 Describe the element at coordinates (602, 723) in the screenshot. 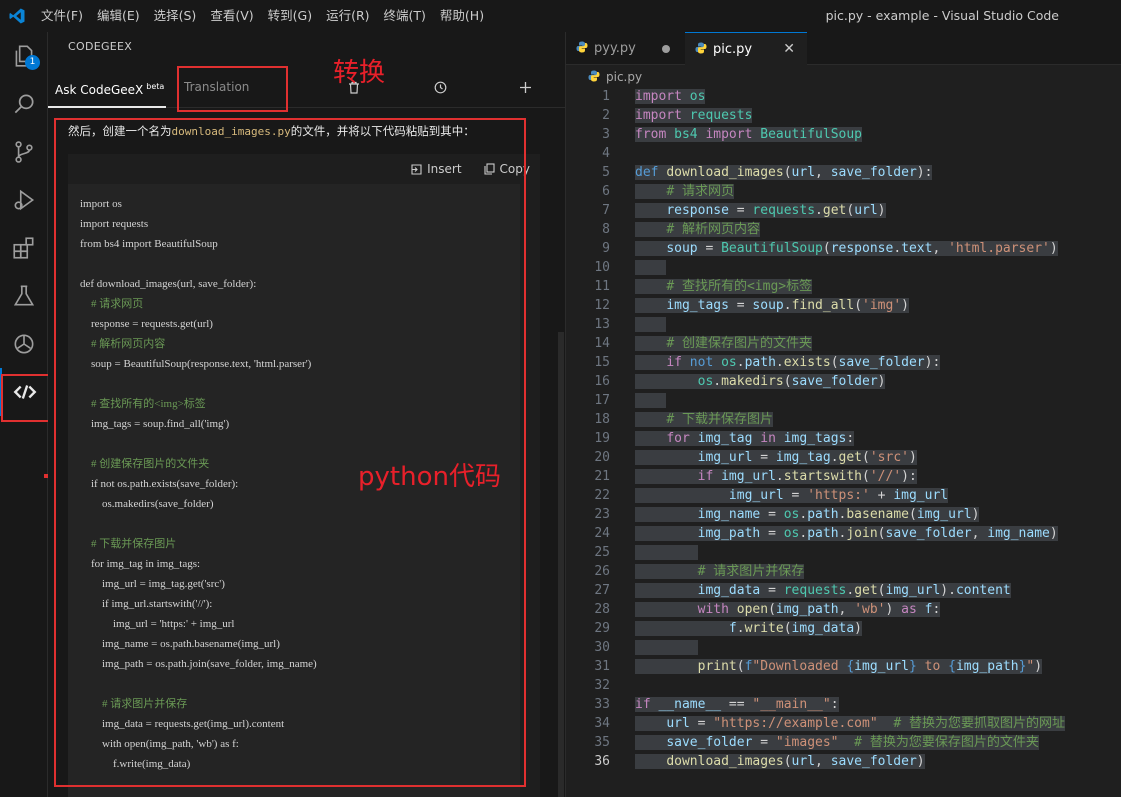

I see `line-number: 34` at that location.